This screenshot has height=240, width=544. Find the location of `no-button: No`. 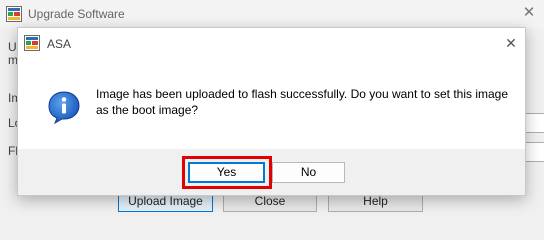

no-button: No is located at coordinates (308, 172).